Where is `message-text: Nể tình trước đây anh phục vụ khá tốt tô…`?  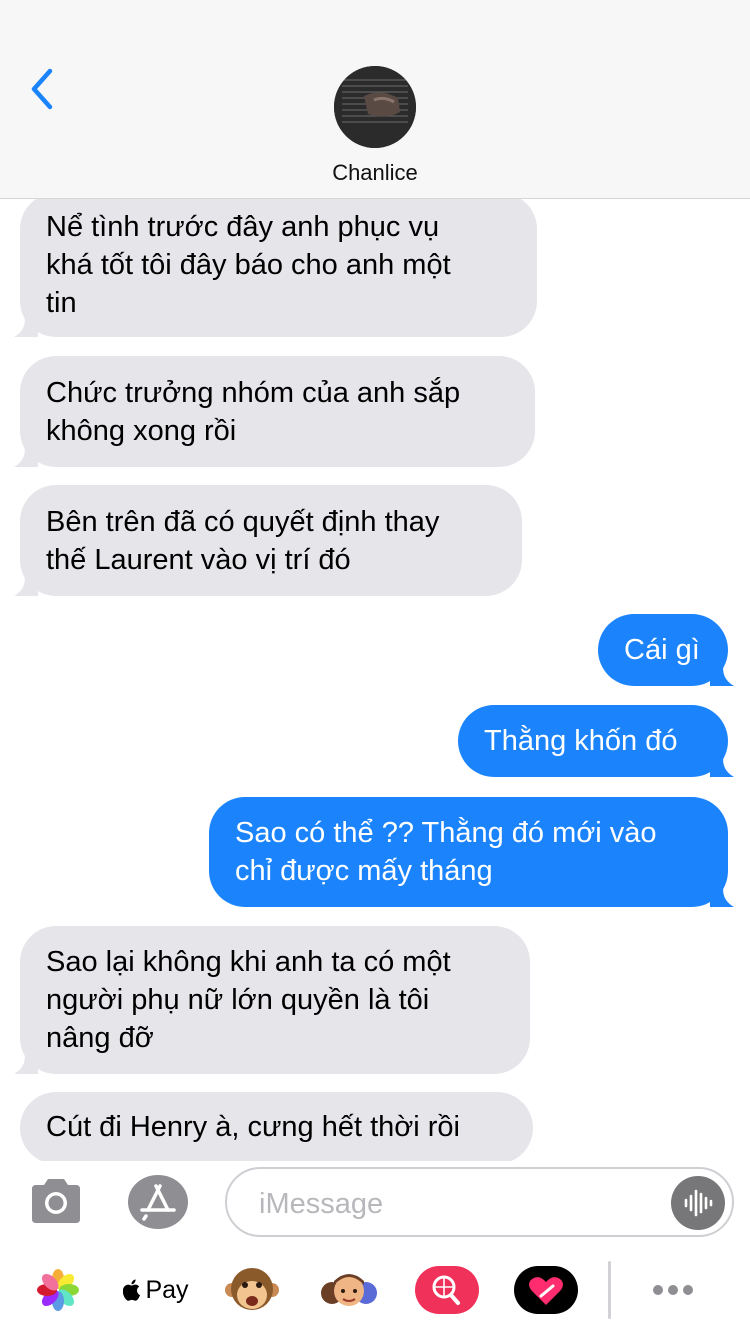 message-text: Nể tình trước đây anh phục vụ khá tốt tô… is located at coordinates (248, 265).